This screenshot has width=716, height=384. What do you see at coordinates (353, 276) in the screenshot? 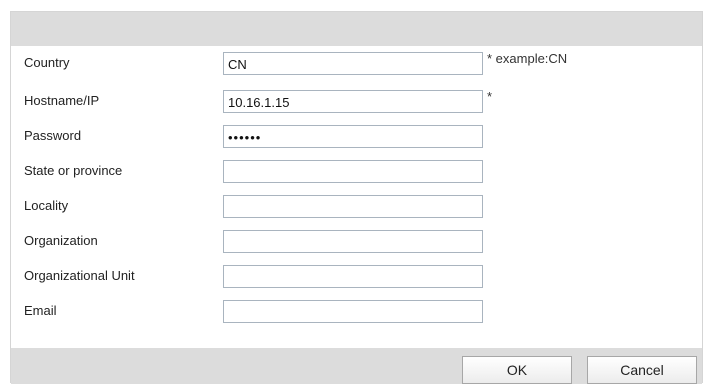
I see `organizational-unit-input` at bounding box center [353, 276].